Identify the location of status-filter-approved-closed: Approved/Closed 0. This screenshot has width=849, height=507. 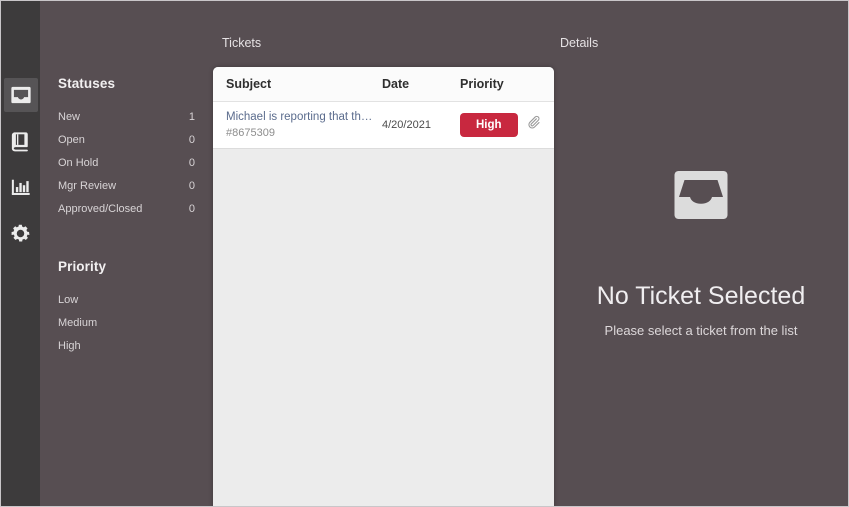
(127, 208).